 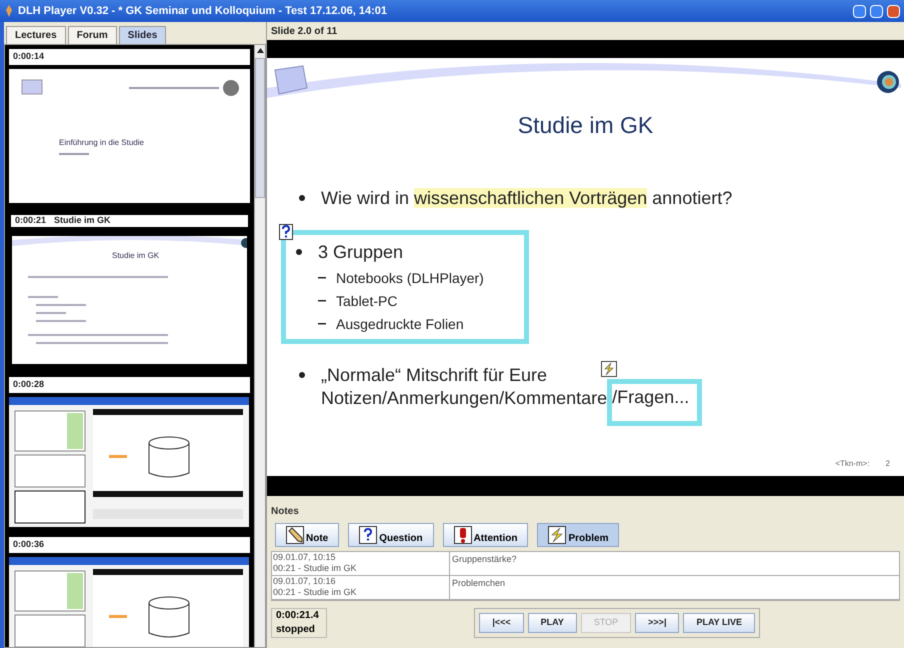 I want to click on pencil-icon, so click(x=295, y=535).